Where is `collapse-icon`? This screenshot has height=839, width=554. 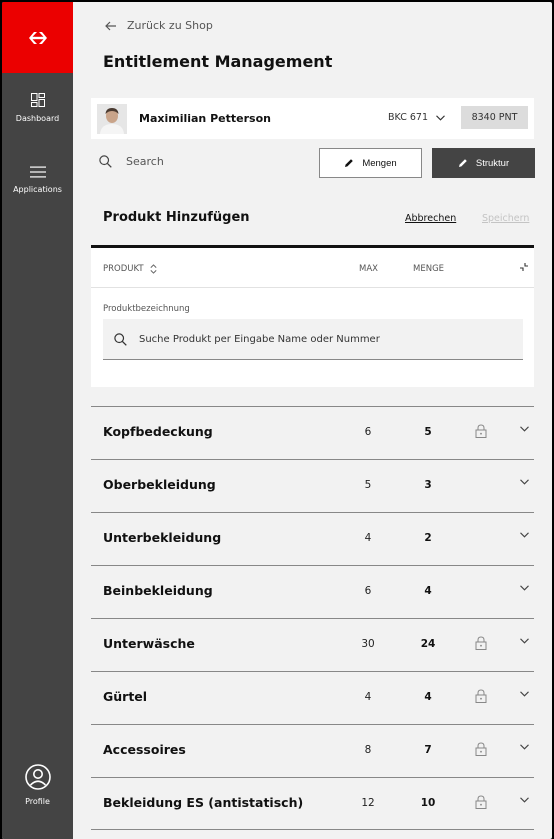 collapse-icon is located at coordinates (524, 267).